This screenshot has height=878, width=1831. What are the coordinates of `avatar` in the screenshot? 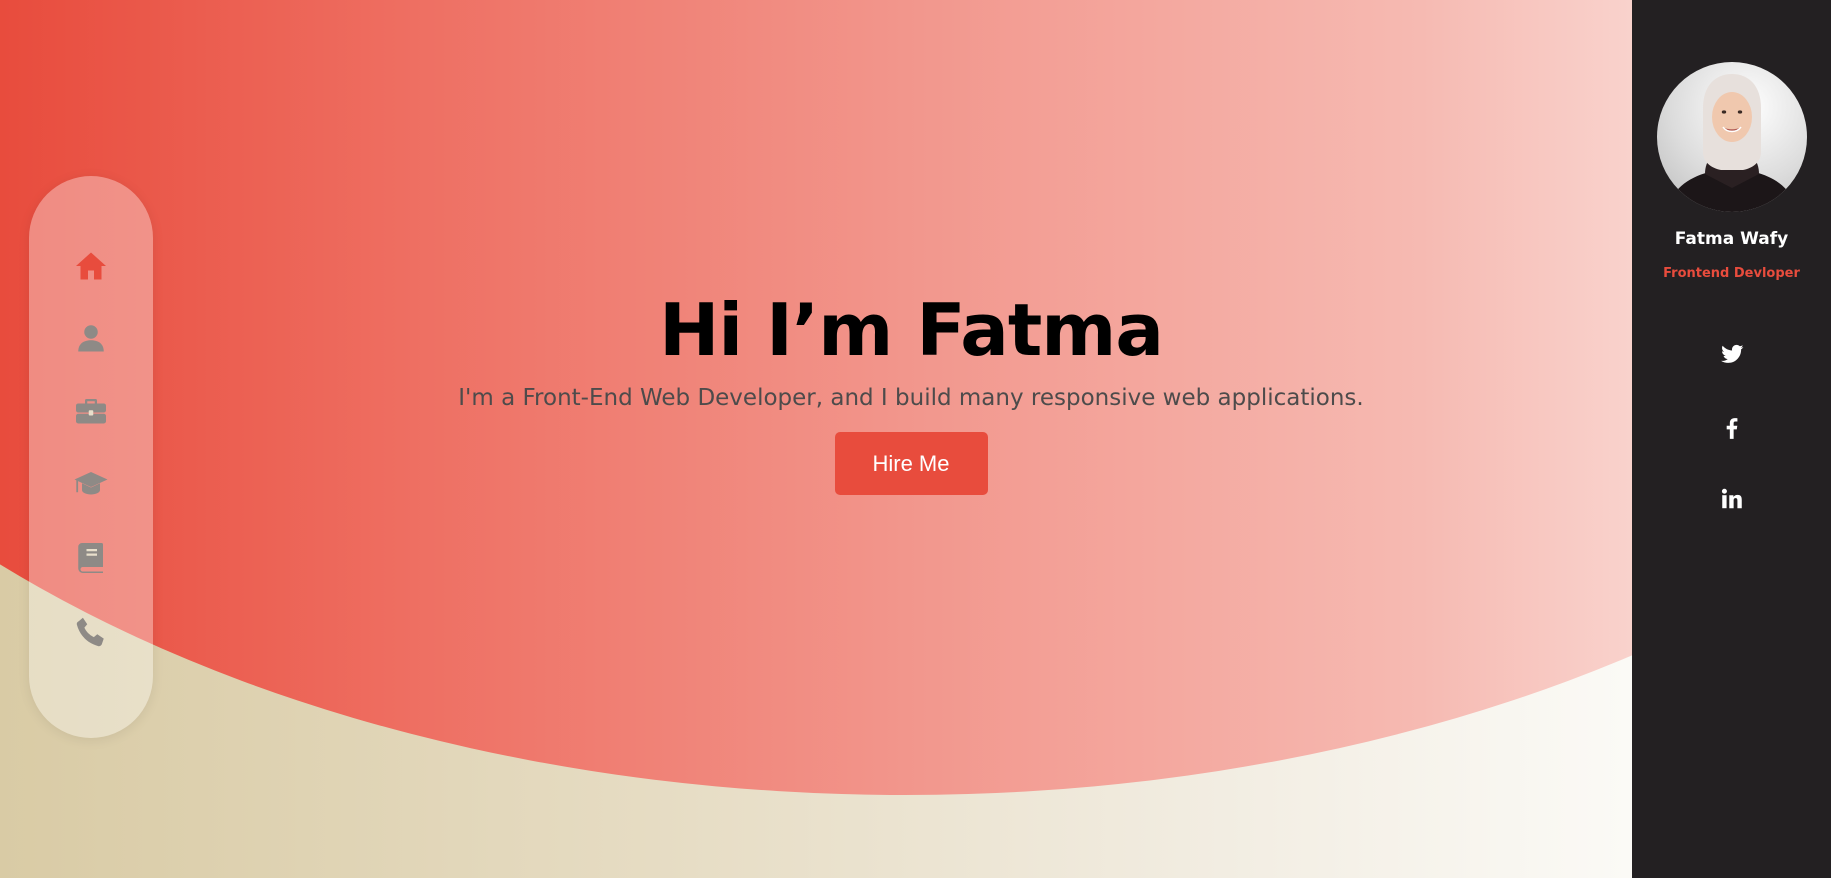 It's located at (1732, 137).